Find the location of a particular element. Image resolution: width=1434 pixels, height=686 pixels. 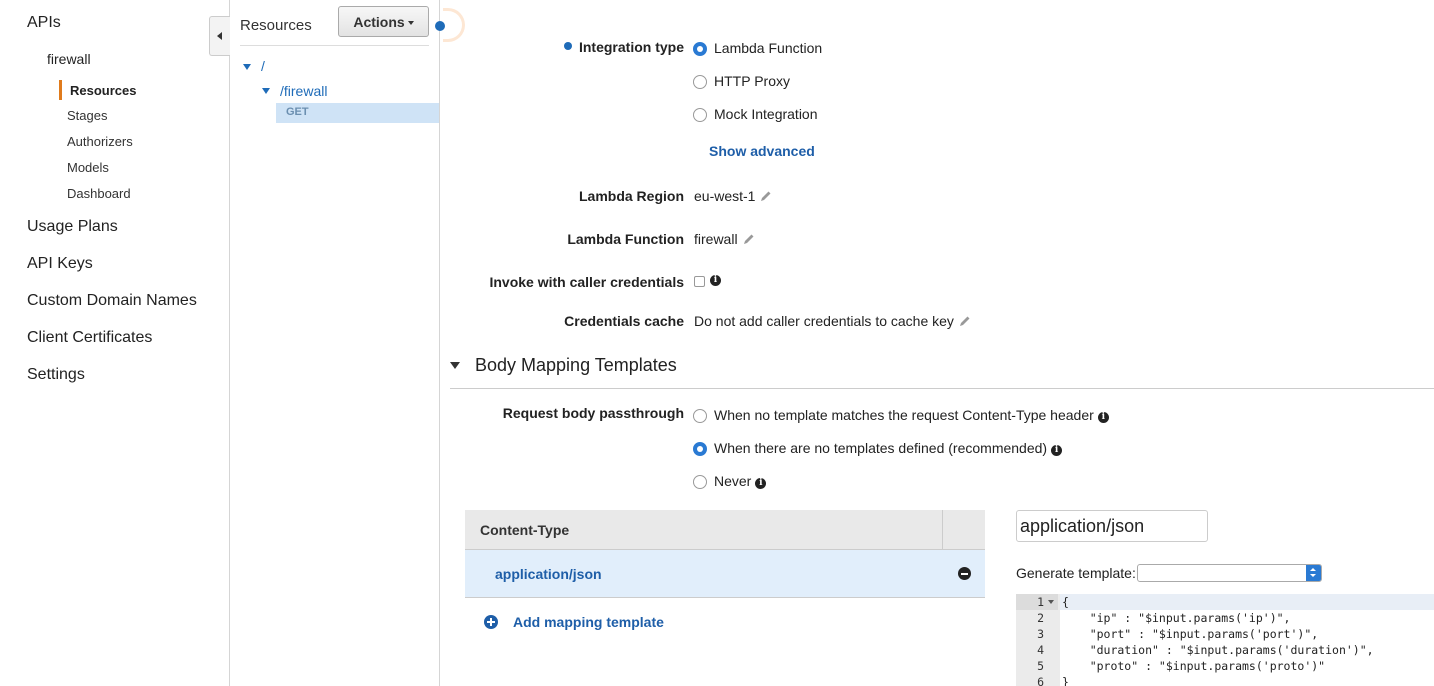

nav-item-dashboard: Dashboard is located at coordinates (99, 193).